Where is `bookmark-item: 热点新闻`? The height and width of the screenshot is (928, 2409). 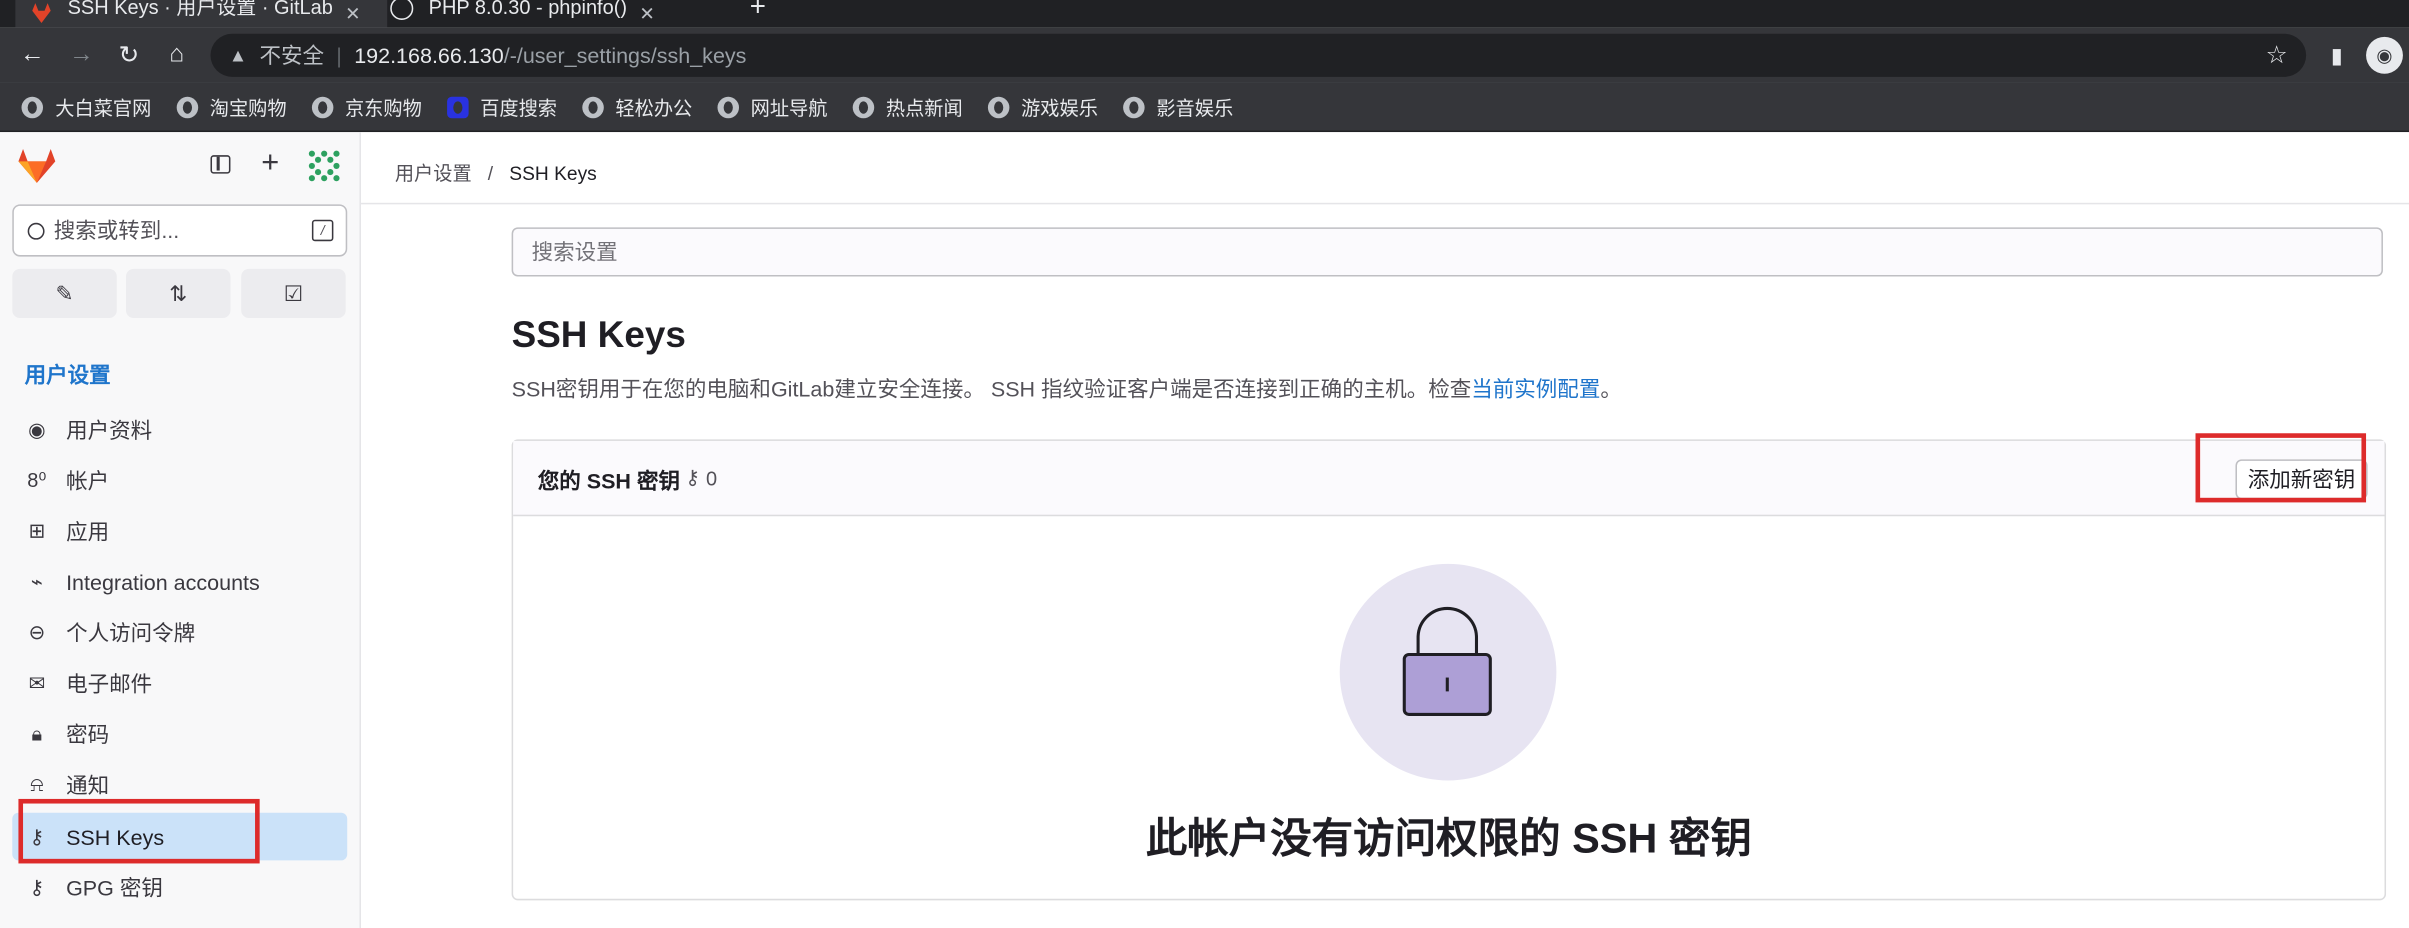
bookmark-item: 热点新闻 is located at coordinates (907, 106).